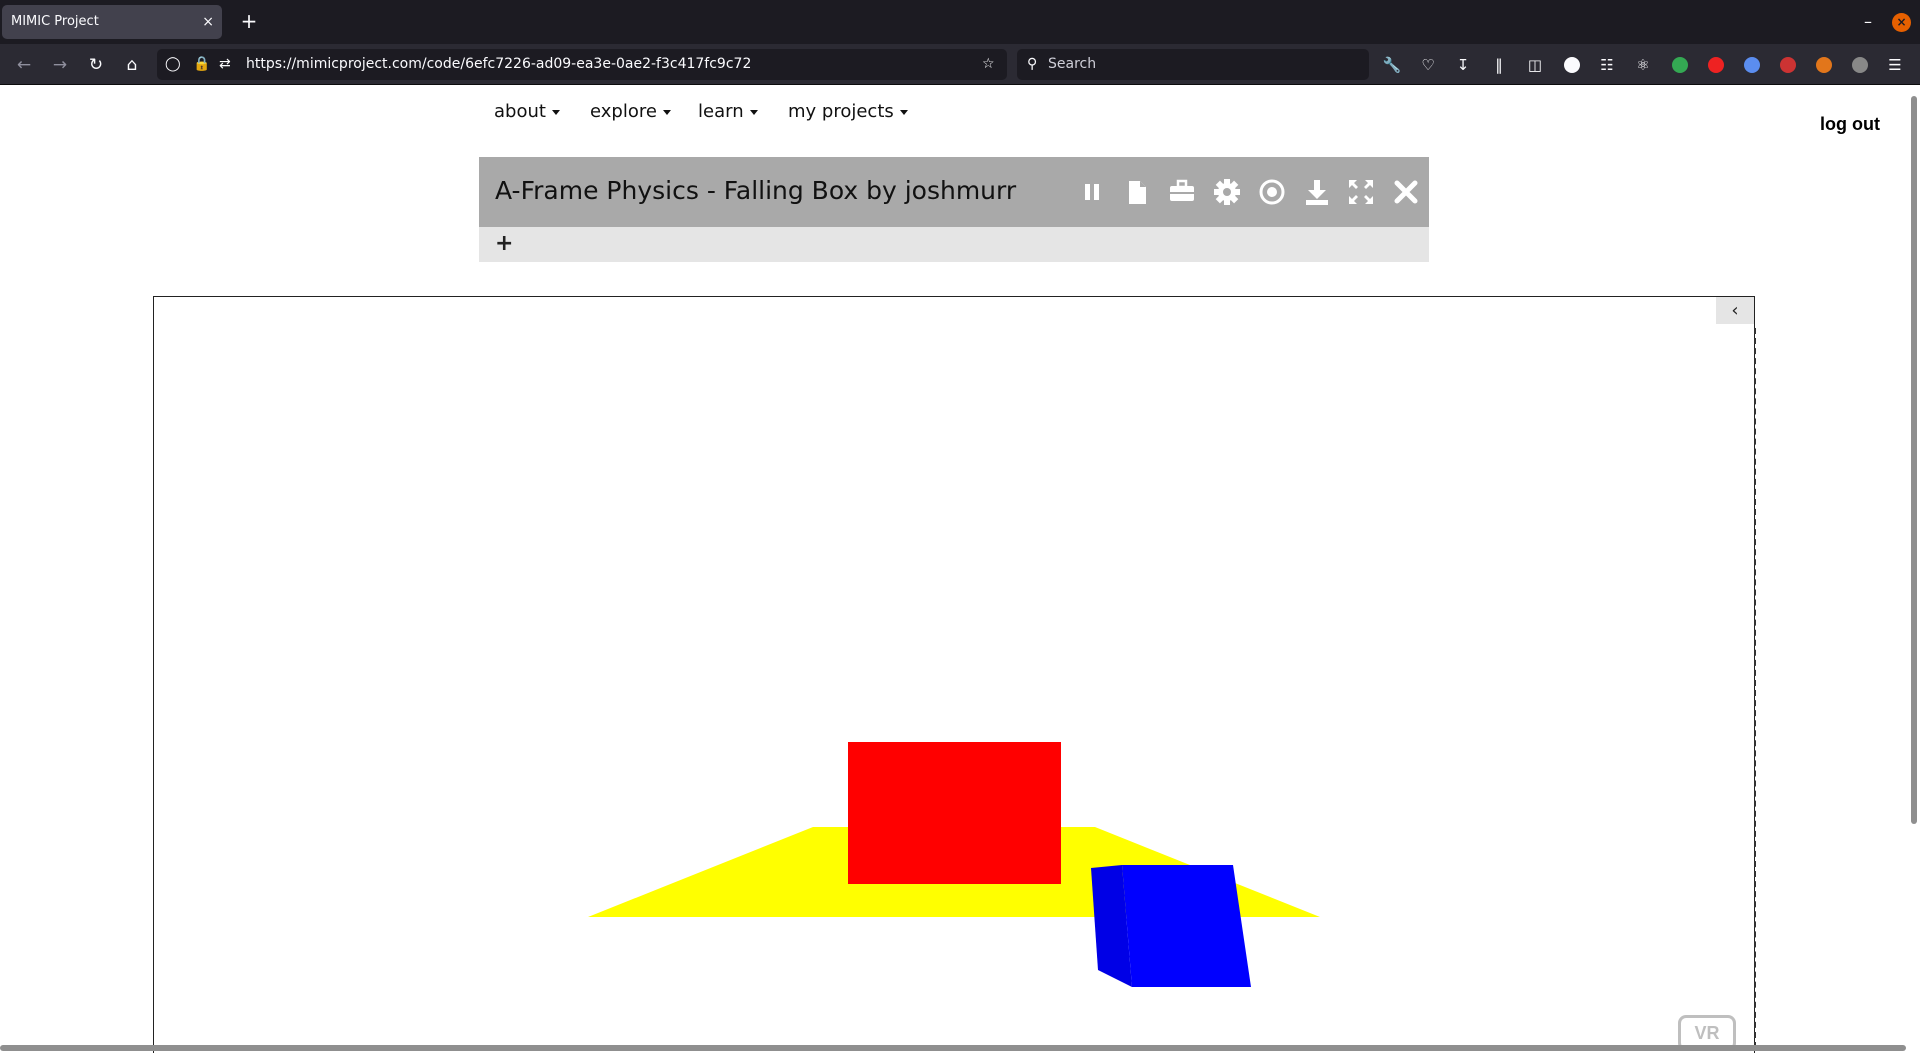  I want to click on extension-bars-icon: ☷, so click(1607, 65).